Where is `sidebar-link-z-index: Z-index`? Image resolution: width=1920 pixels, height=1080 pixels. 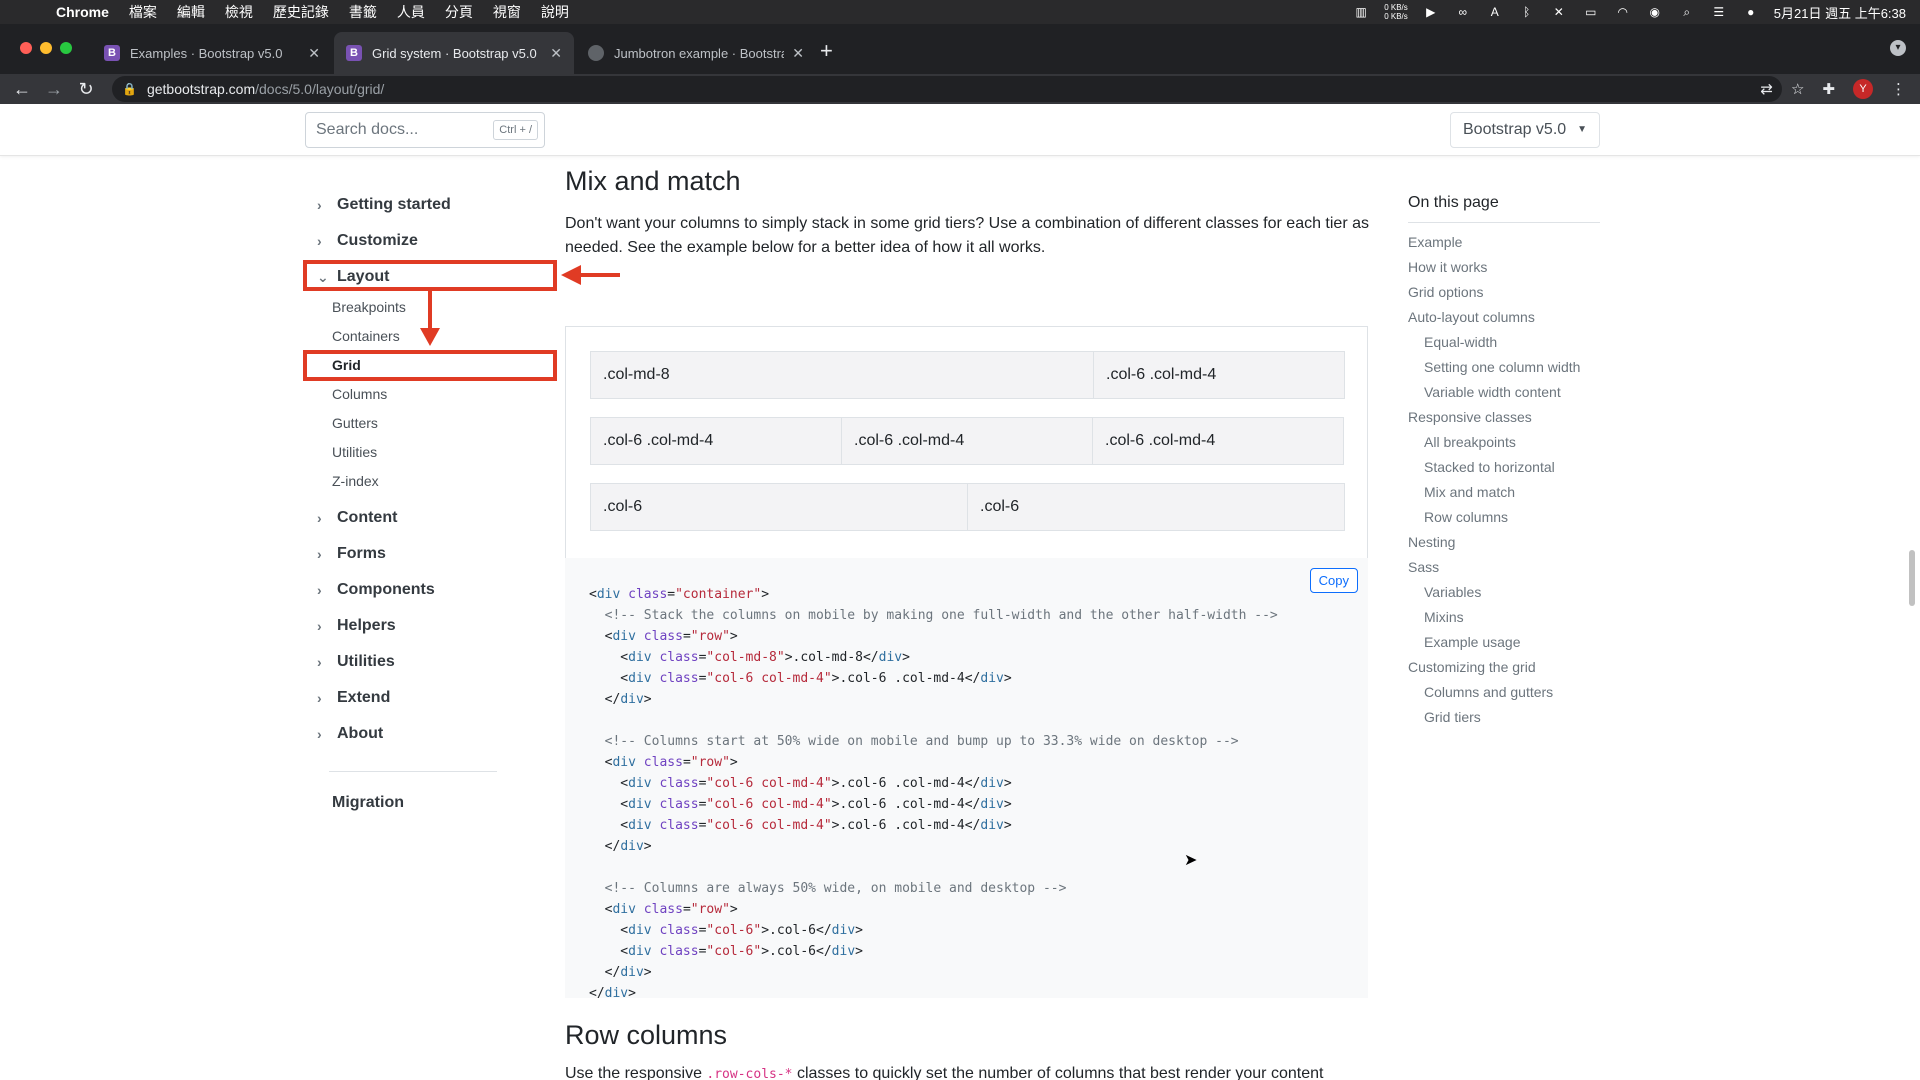 sidebar-link-z-index: Z-index is located at coordinates (355, 481).